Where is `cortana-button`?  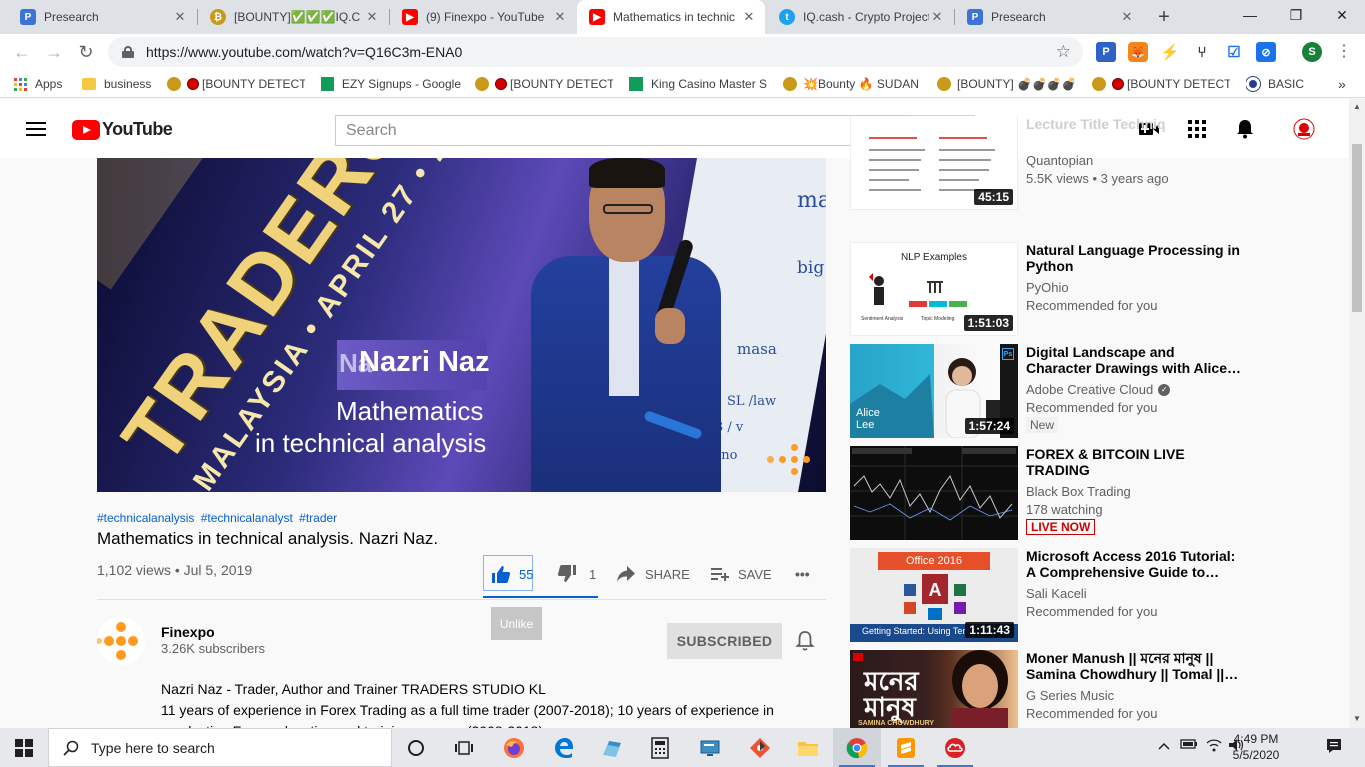
cortana-button is located at coordinates (416, 747).